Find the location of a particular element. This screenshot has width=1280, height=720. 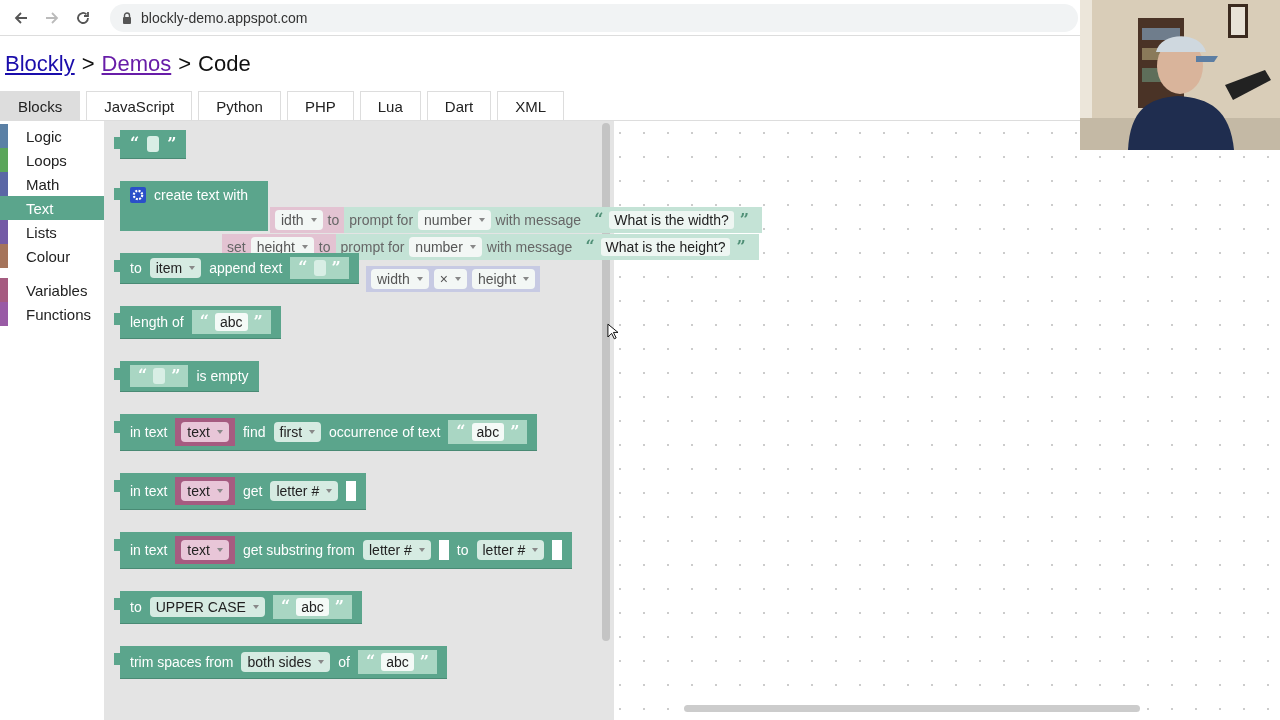

block-dropdown: UPPER CASE is located at coordinates (207, 607).